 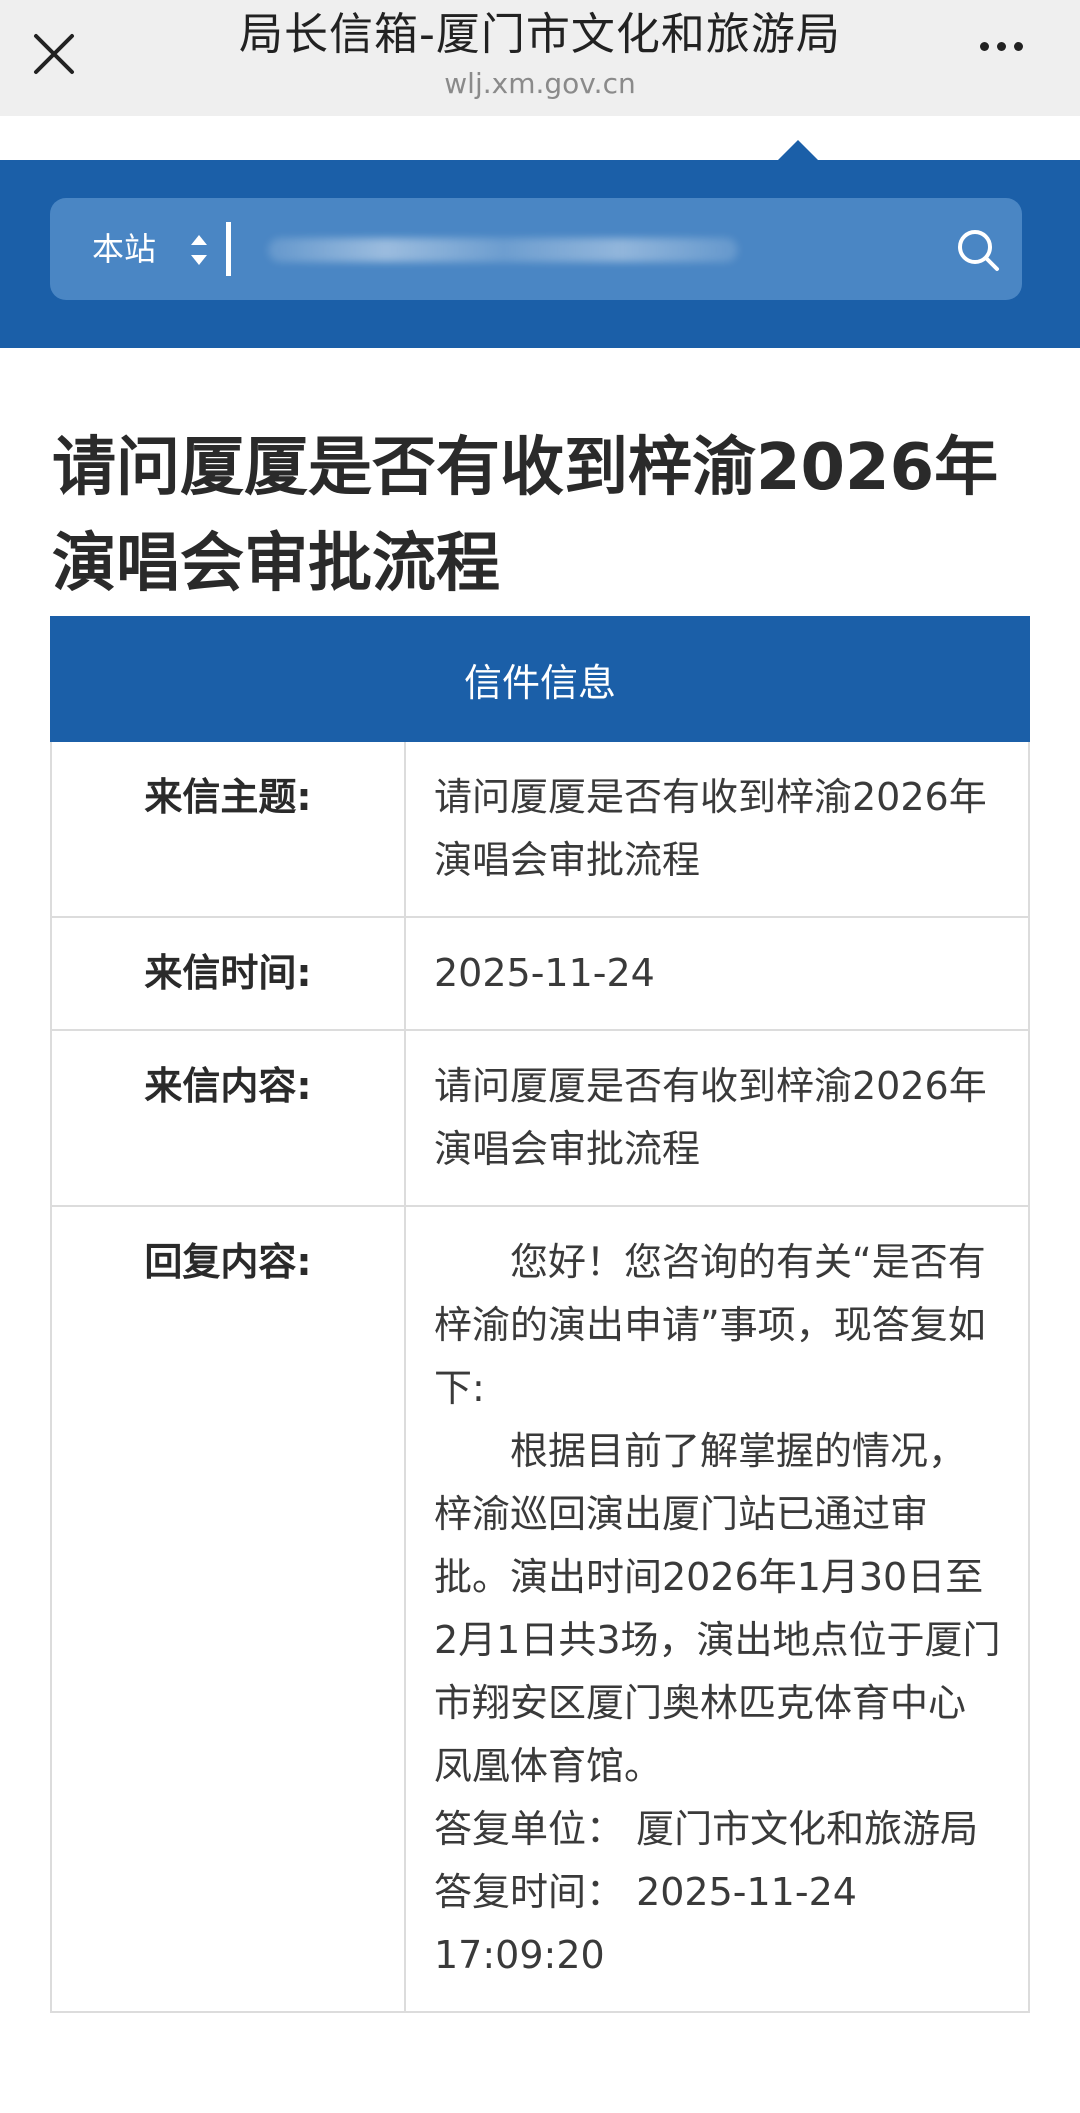 I want to click on content-value: 请问厦厦是否有收到梓渝2026年演唱会审批流程, so click(x=717, y=1118).